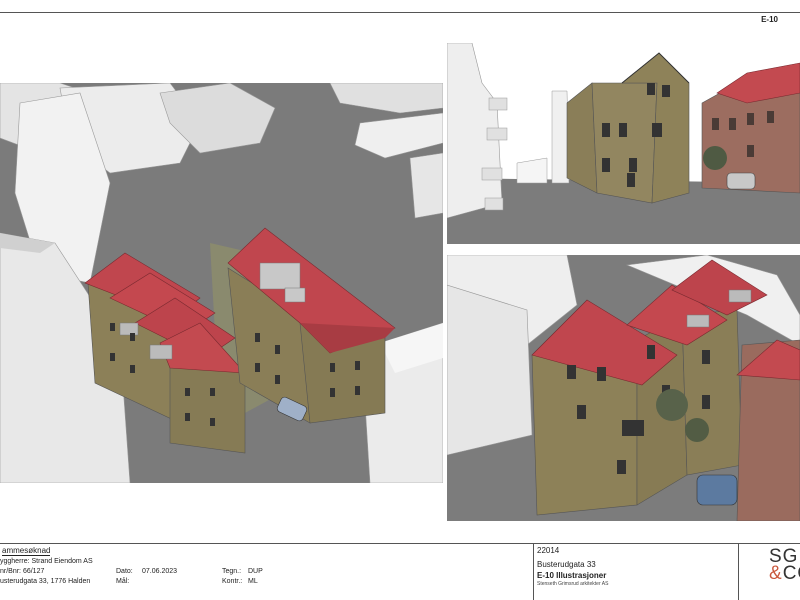 The width and height of the screenshot is (800, 600). I want to click on street-view-drawing, so click(623, 143).